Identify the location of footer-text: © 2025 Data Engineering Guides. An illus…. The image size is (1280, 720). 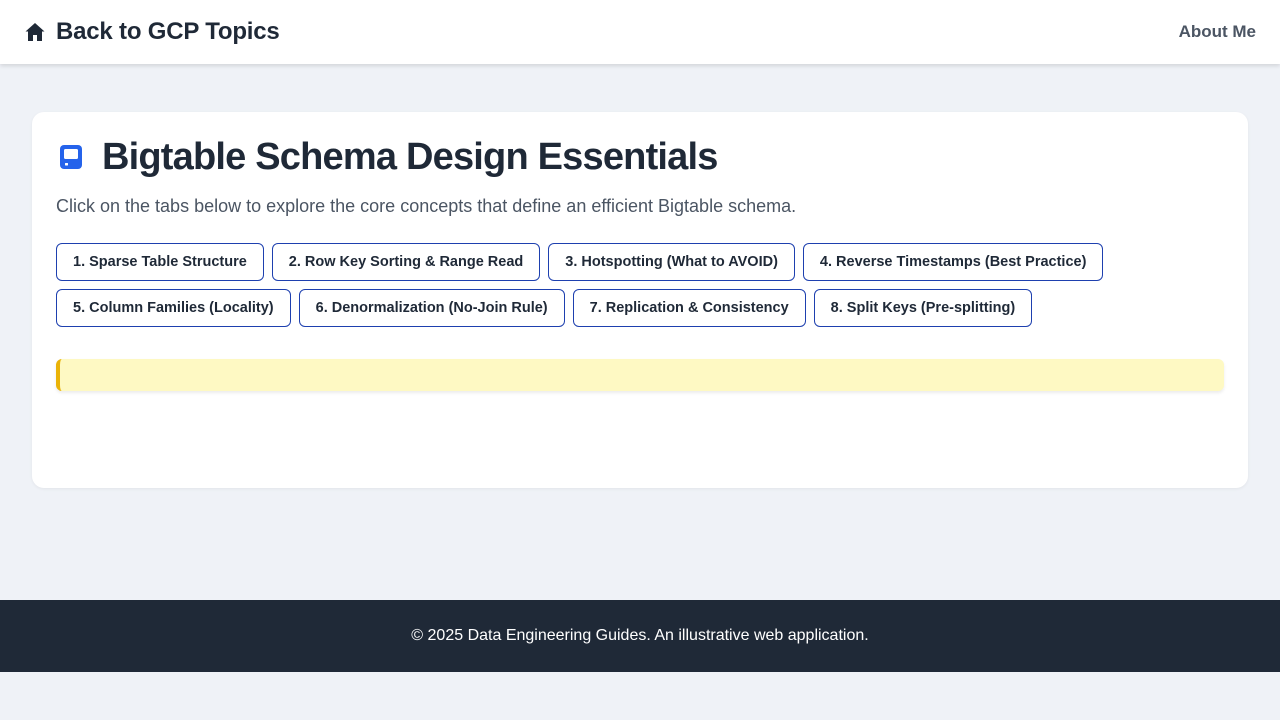
(640, 635).